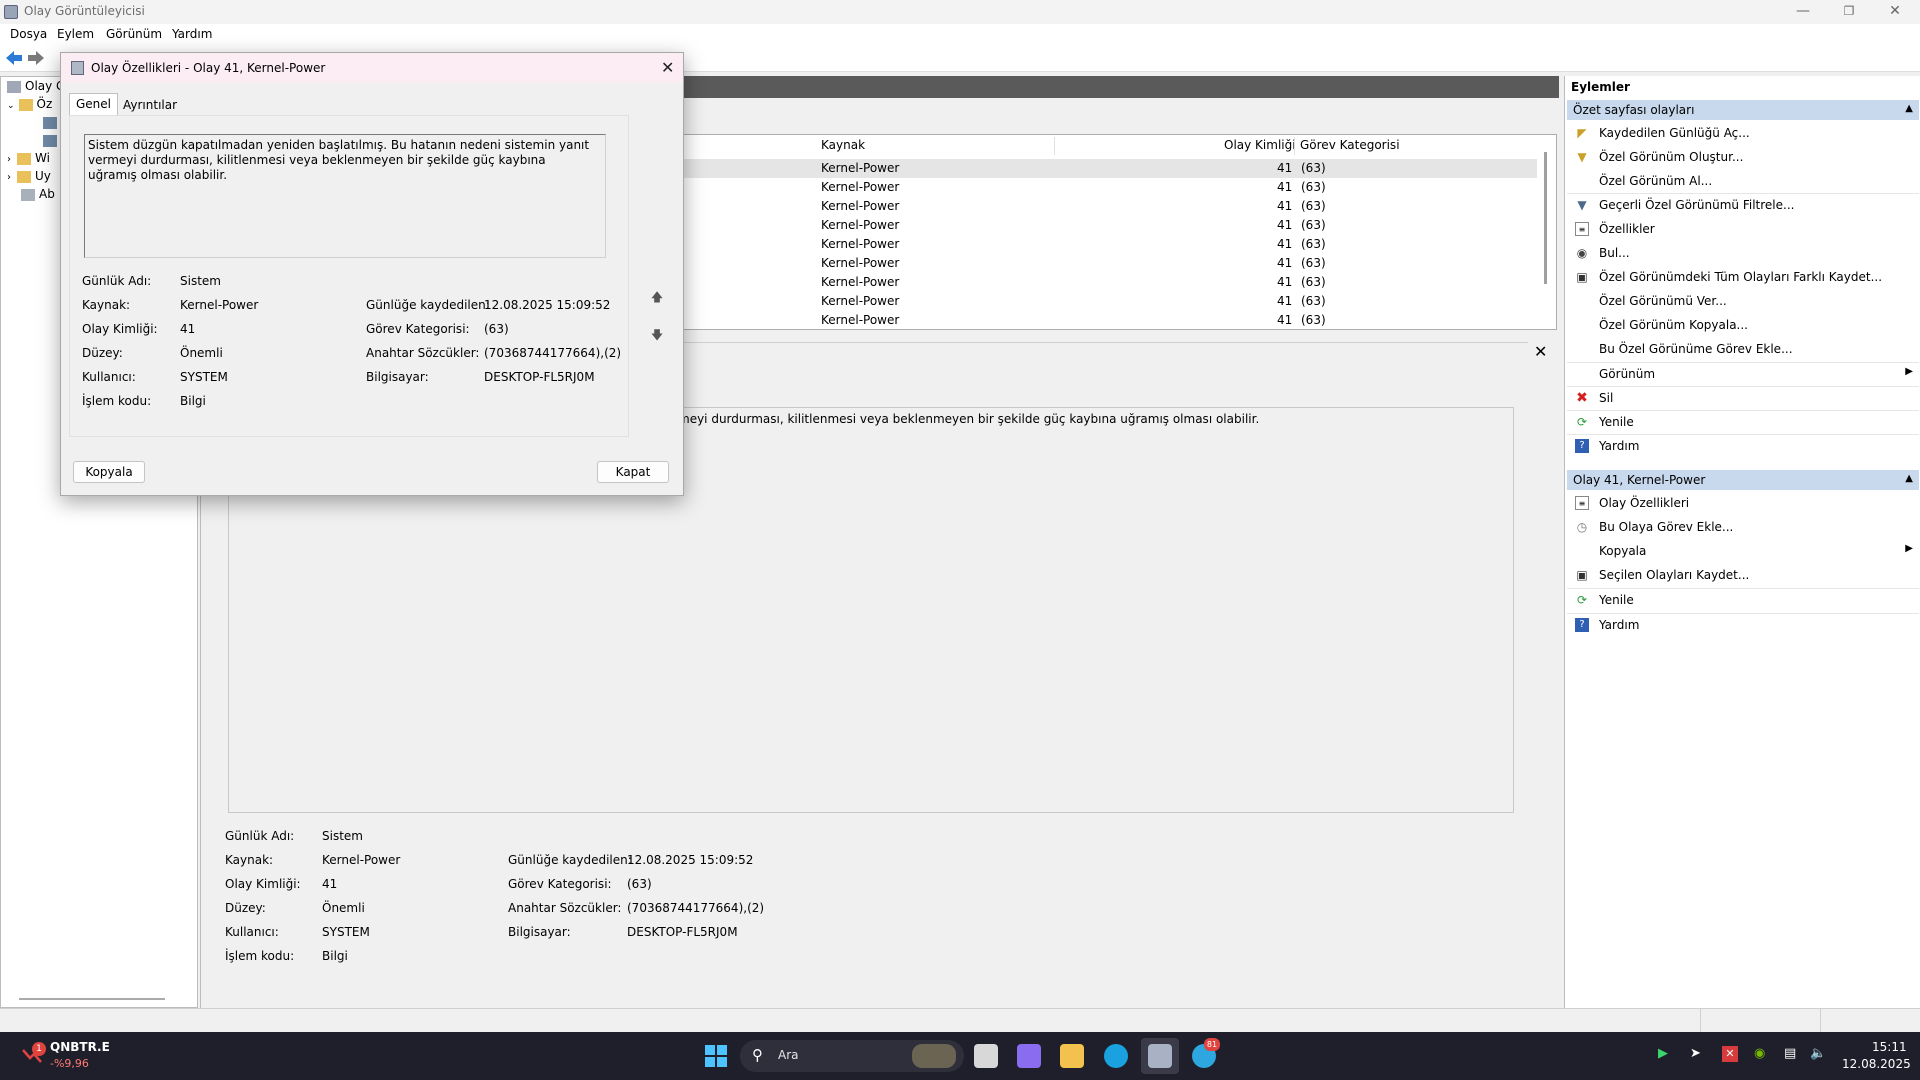 This screenshot has width=1920, height=1080. Describe the element at coordinates (14, 58) in the screenshot. I see `back-arrow-icon` at that location.